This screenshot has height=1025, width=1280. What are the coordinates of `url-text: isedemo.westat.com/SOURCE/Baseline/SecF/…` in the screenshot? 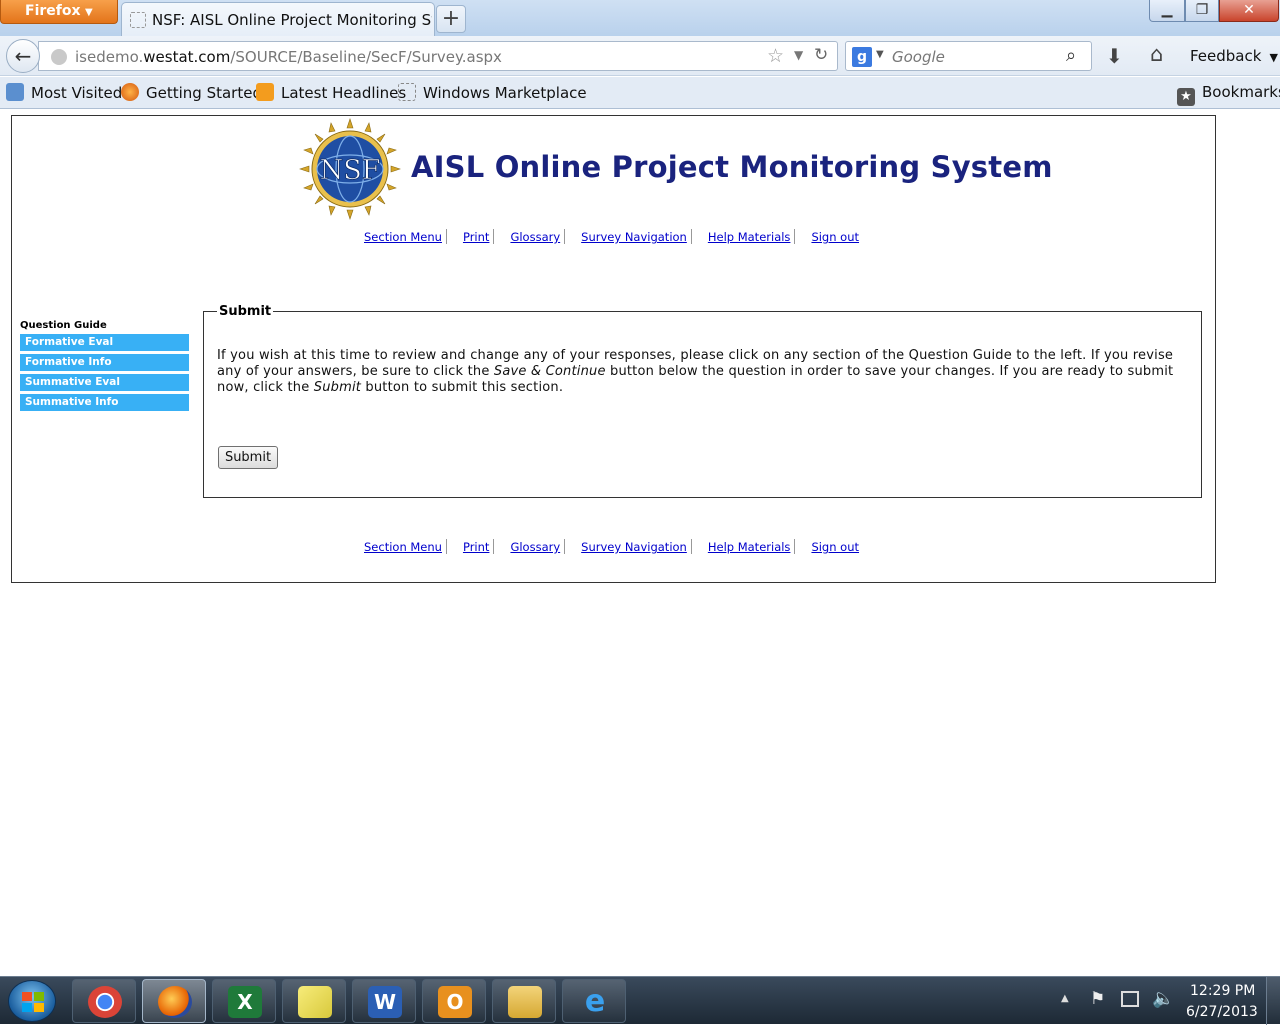 It's located at (288, 57).